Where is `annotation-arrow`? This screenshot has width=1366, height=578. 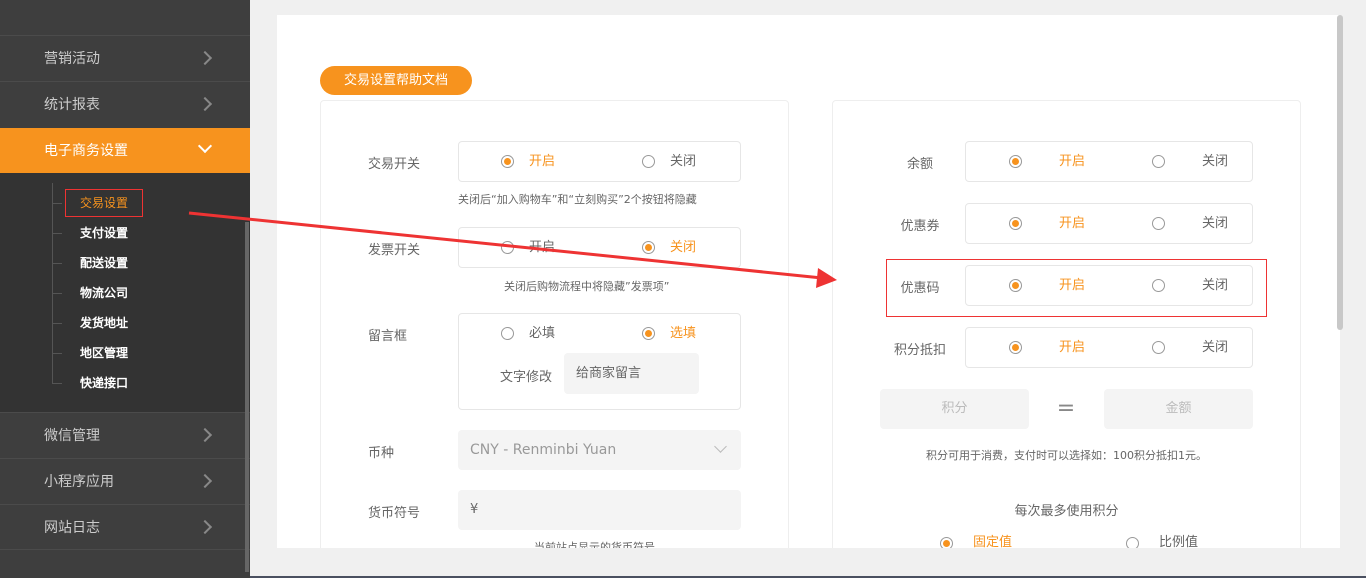
annotation-arrow is located at coordinates (512, 249).